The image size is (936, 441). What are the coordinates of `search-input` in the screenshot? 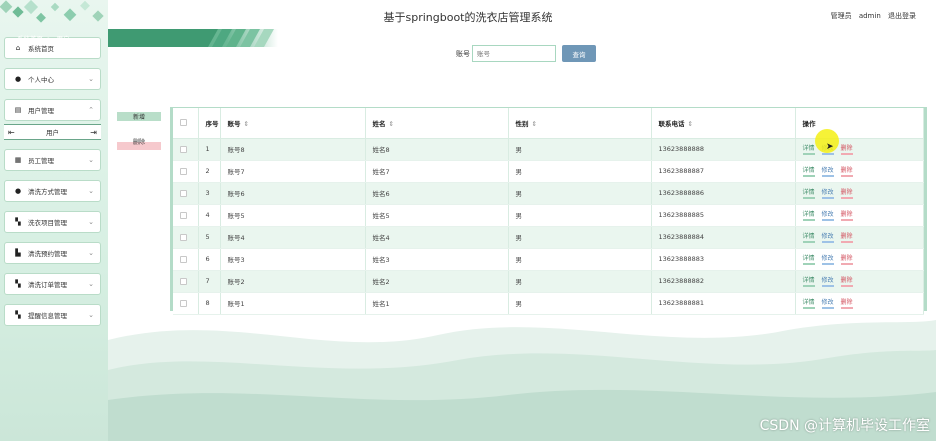 It's located at (514, 53).